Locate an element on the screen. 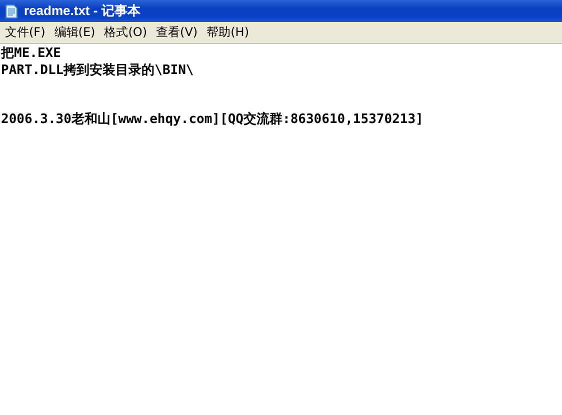 The height and width of the screenshot is (415, 562). menu-item: 格式(O) is located at coordinates (127, 32).